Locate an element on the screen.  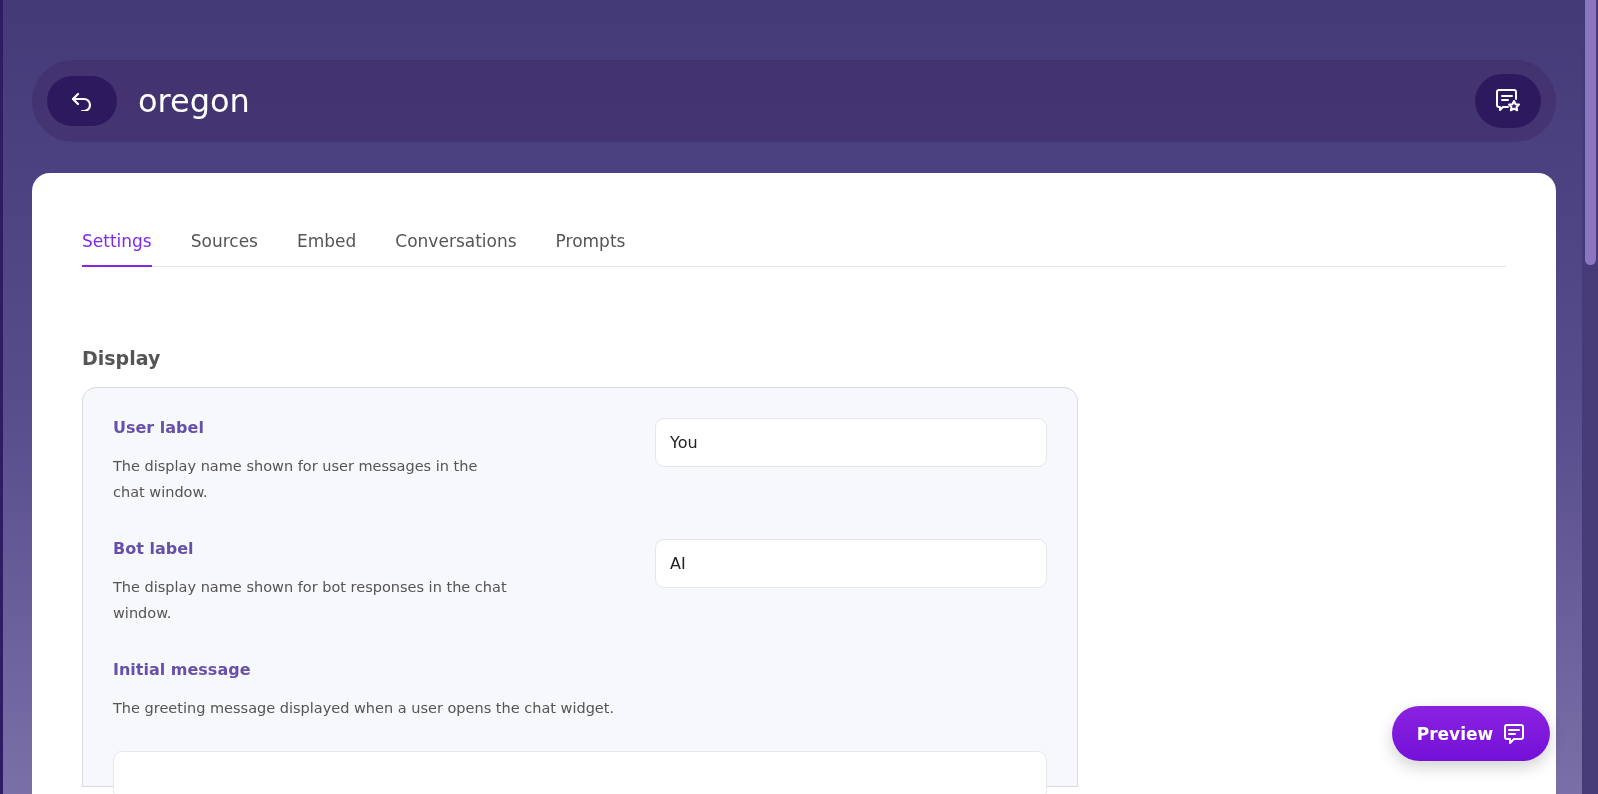
field-description: The display name shown for user messages in the chat window. is located at coordinates (296, 479).